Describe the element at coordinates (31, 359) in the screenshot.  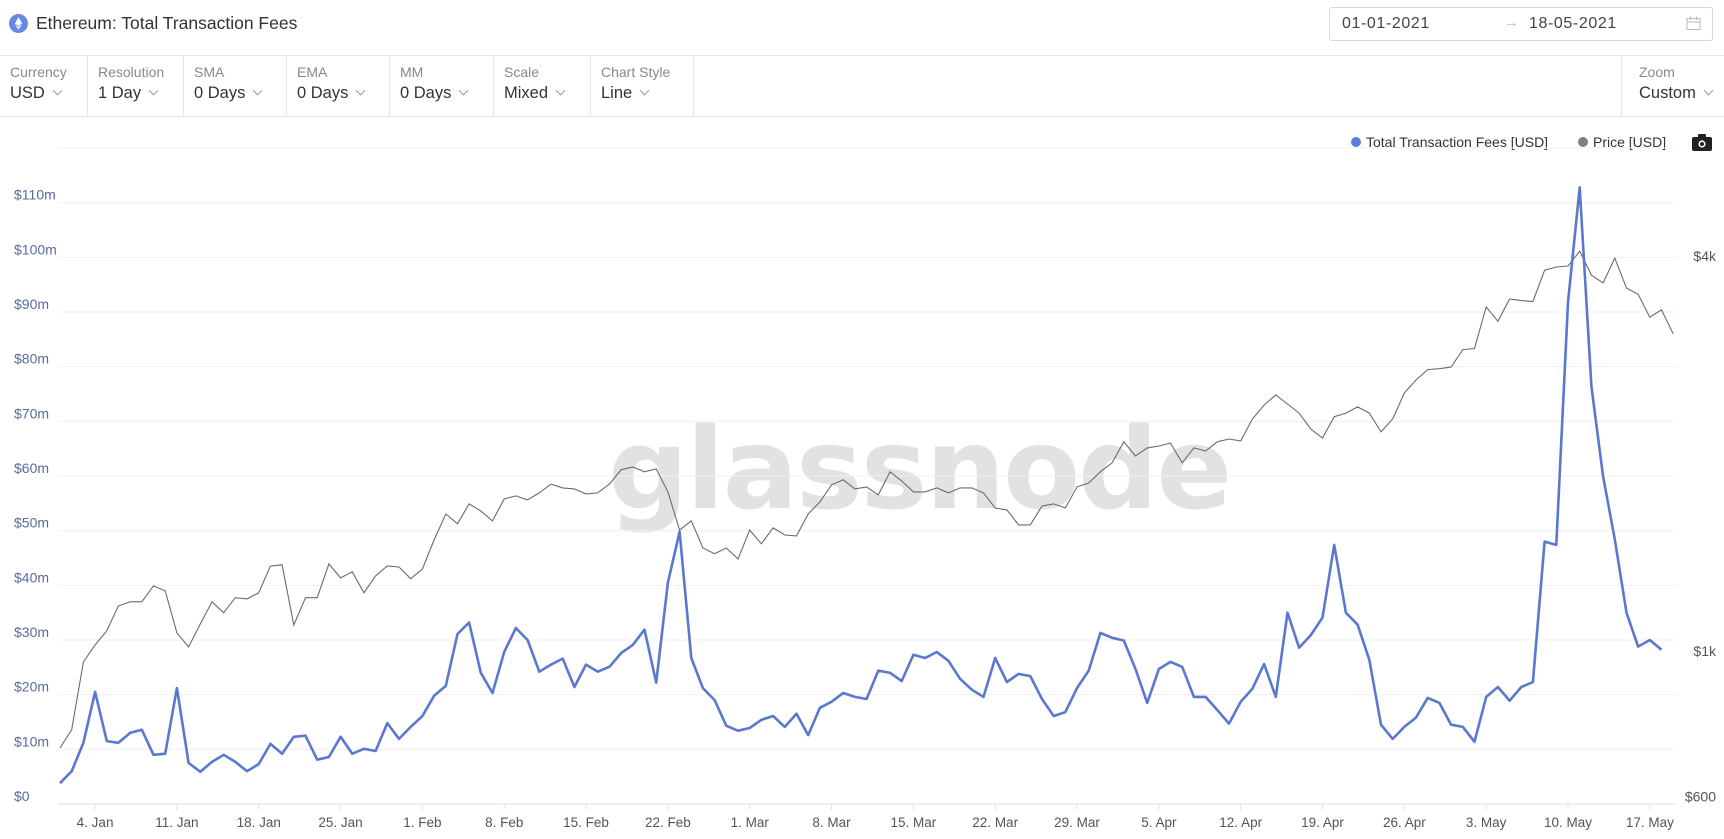
I see `left-axis-tick-label: $80m` at that location.